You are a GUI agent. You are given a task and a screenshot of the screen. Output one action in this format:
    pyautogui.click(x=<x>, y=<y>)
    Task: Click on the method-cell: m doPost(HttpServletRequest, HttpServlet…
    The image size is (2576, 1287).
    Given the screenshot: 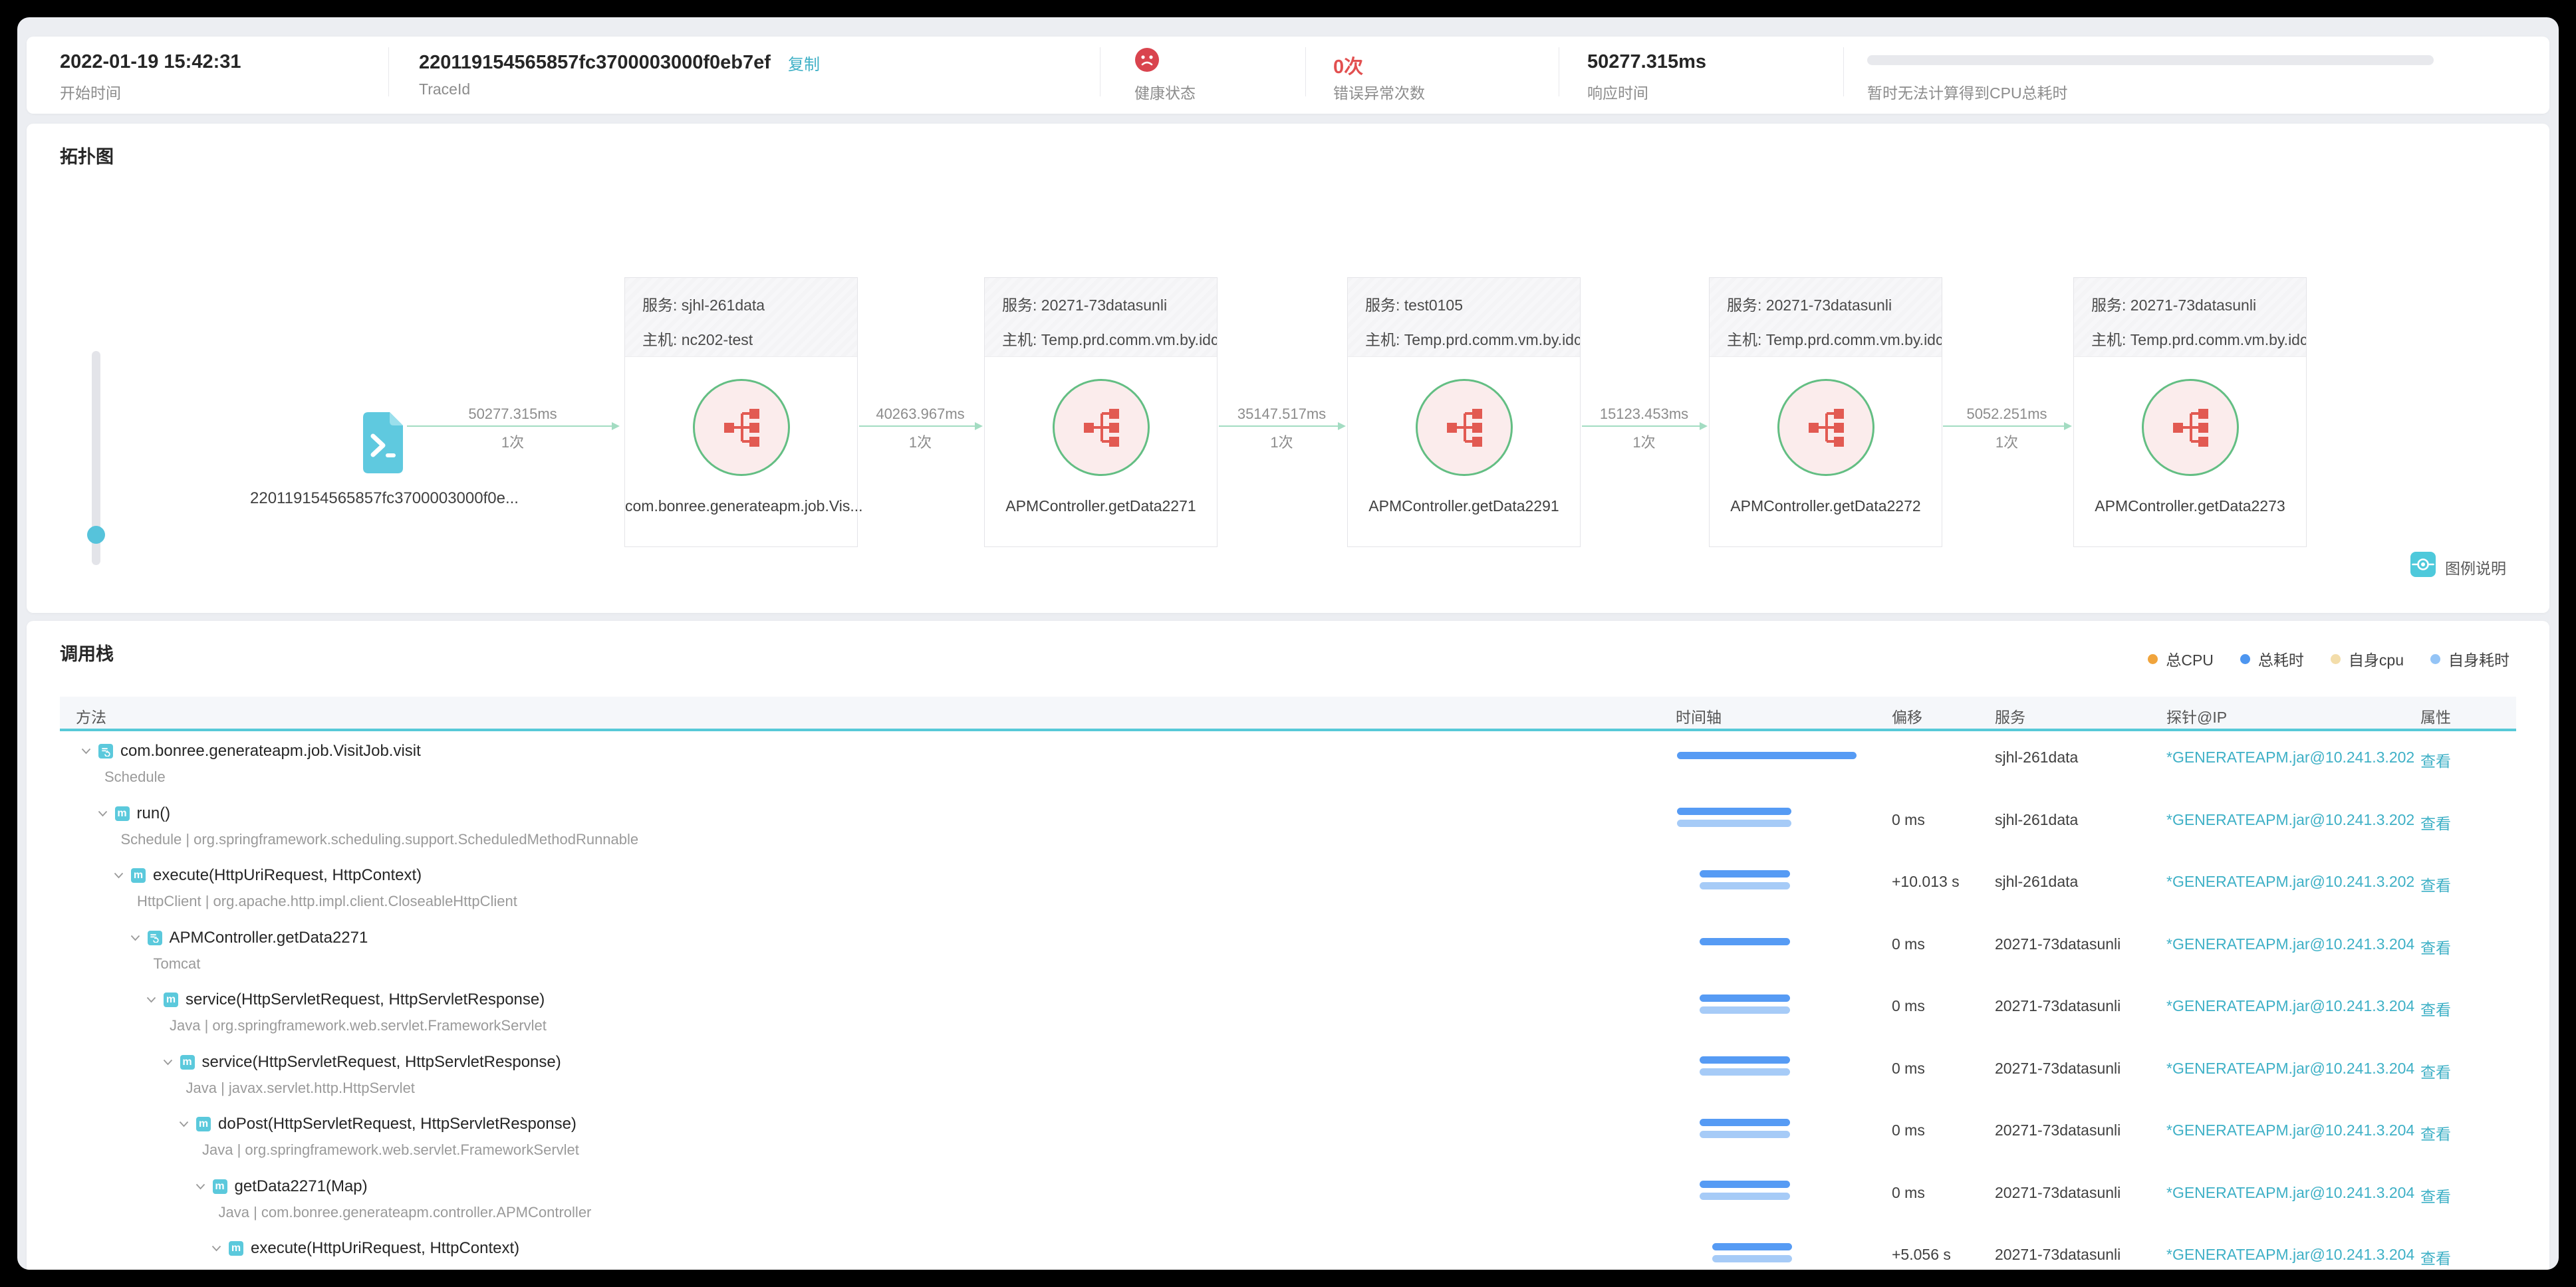 What is the action you would take?
    pyautogui.click(x=378, y=1124)
    